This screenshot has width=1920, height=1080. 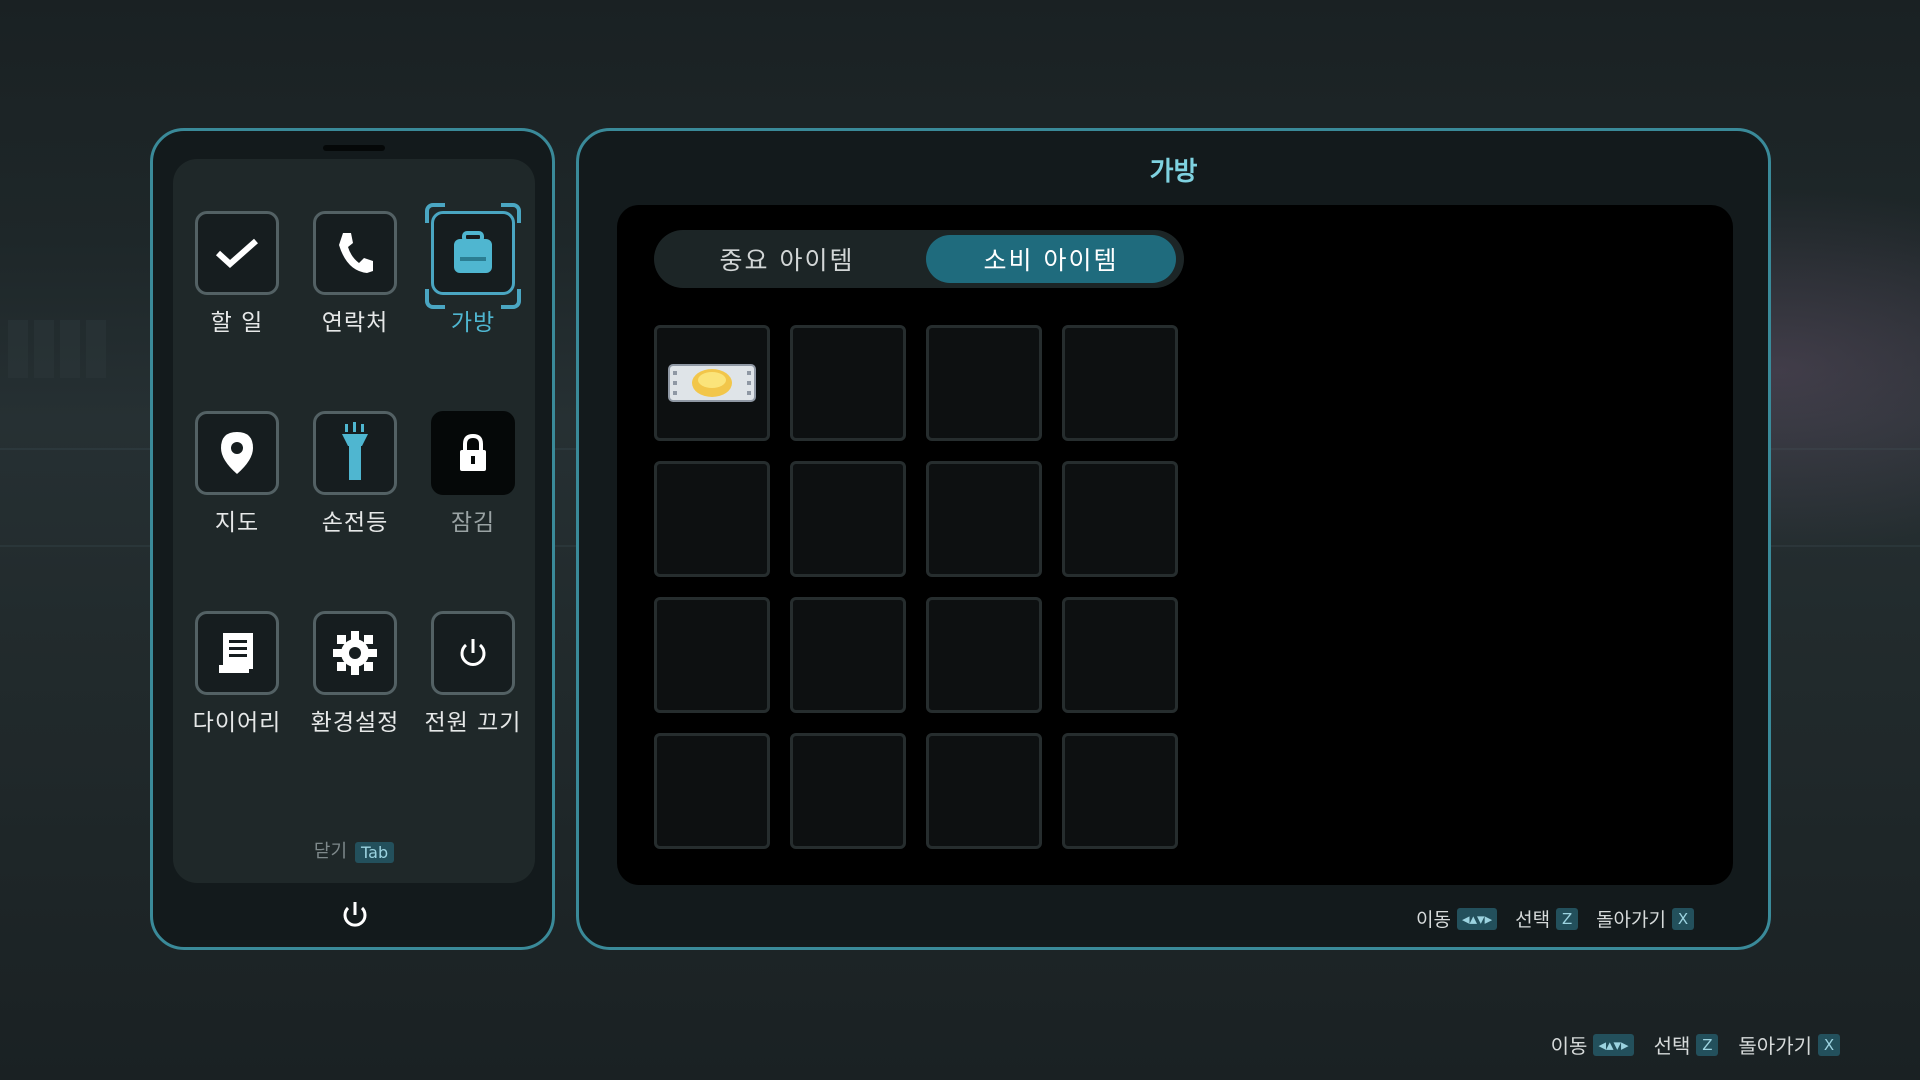 I want to click on checkmark-icon, so click(x=237, y=253).